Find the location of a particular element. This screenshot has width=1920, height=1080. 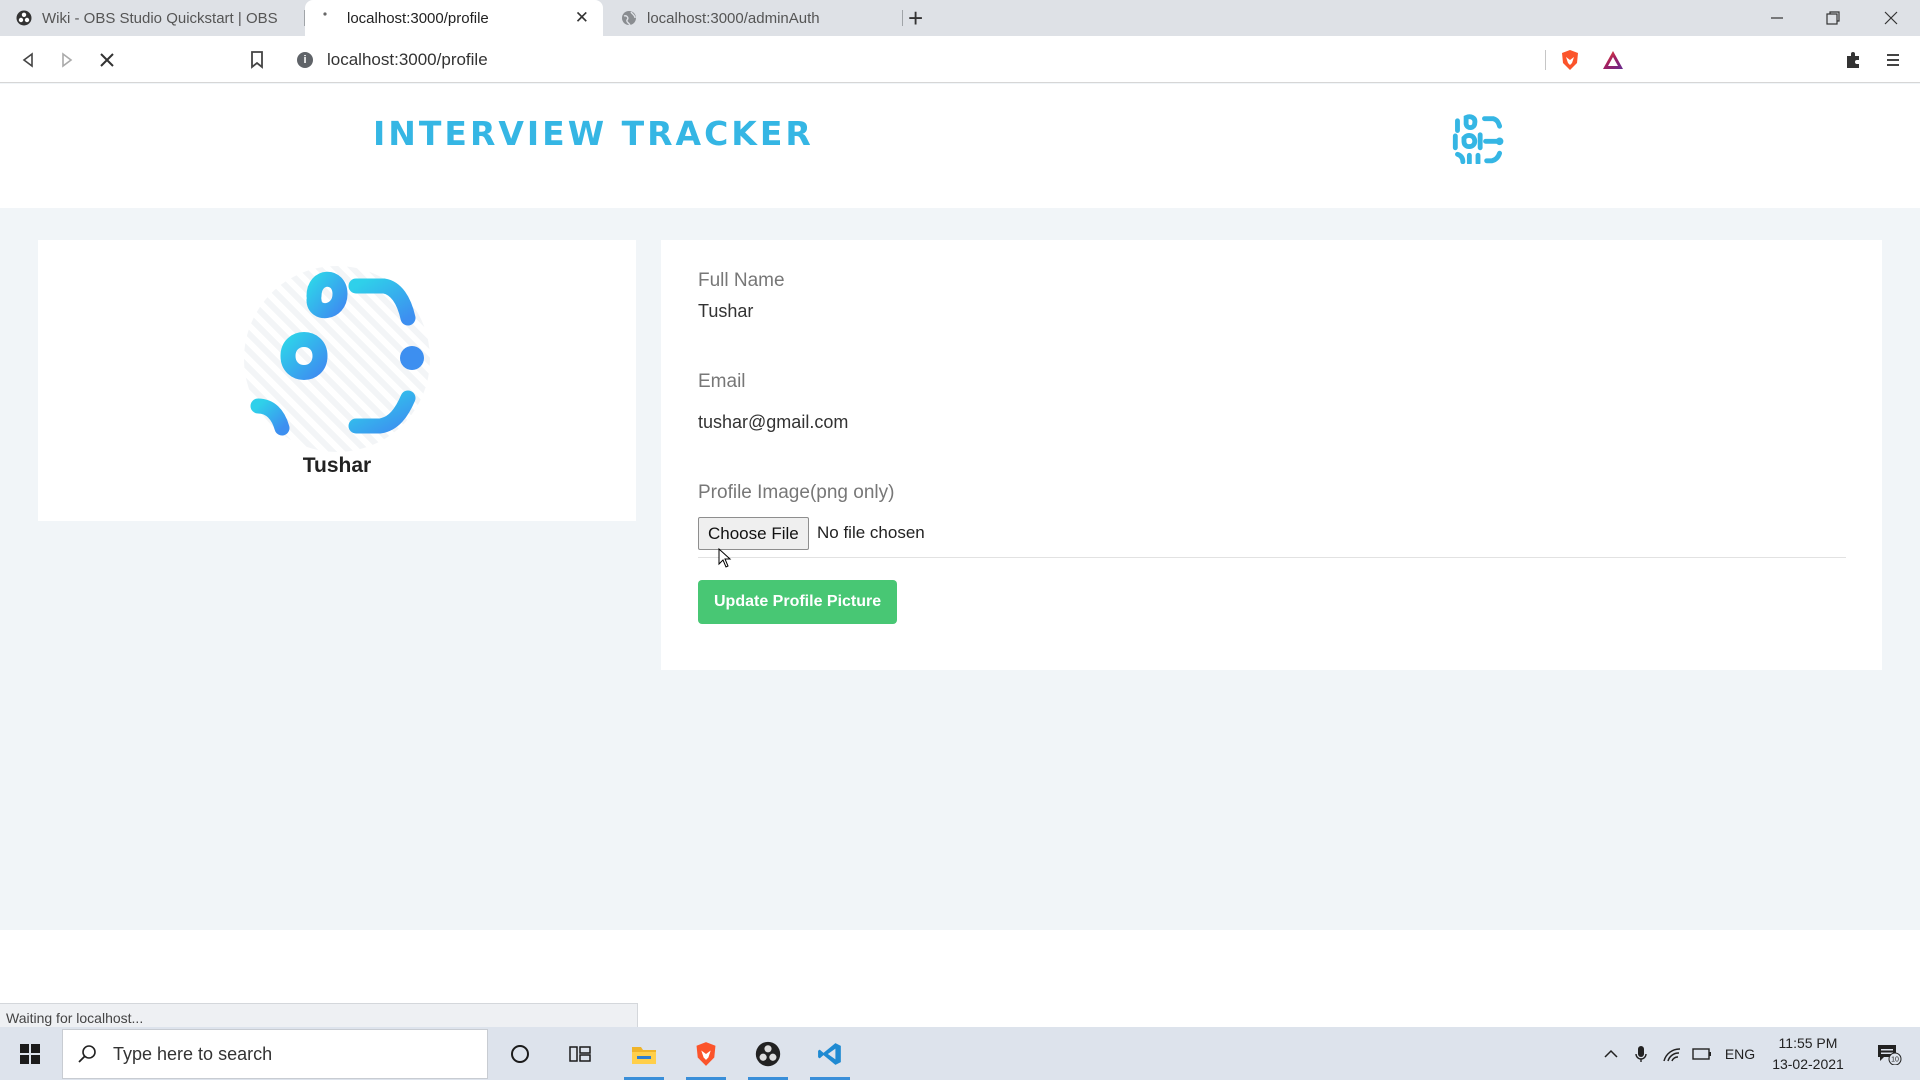

notification-count: 10 is located at coordinates (1895, 1059).